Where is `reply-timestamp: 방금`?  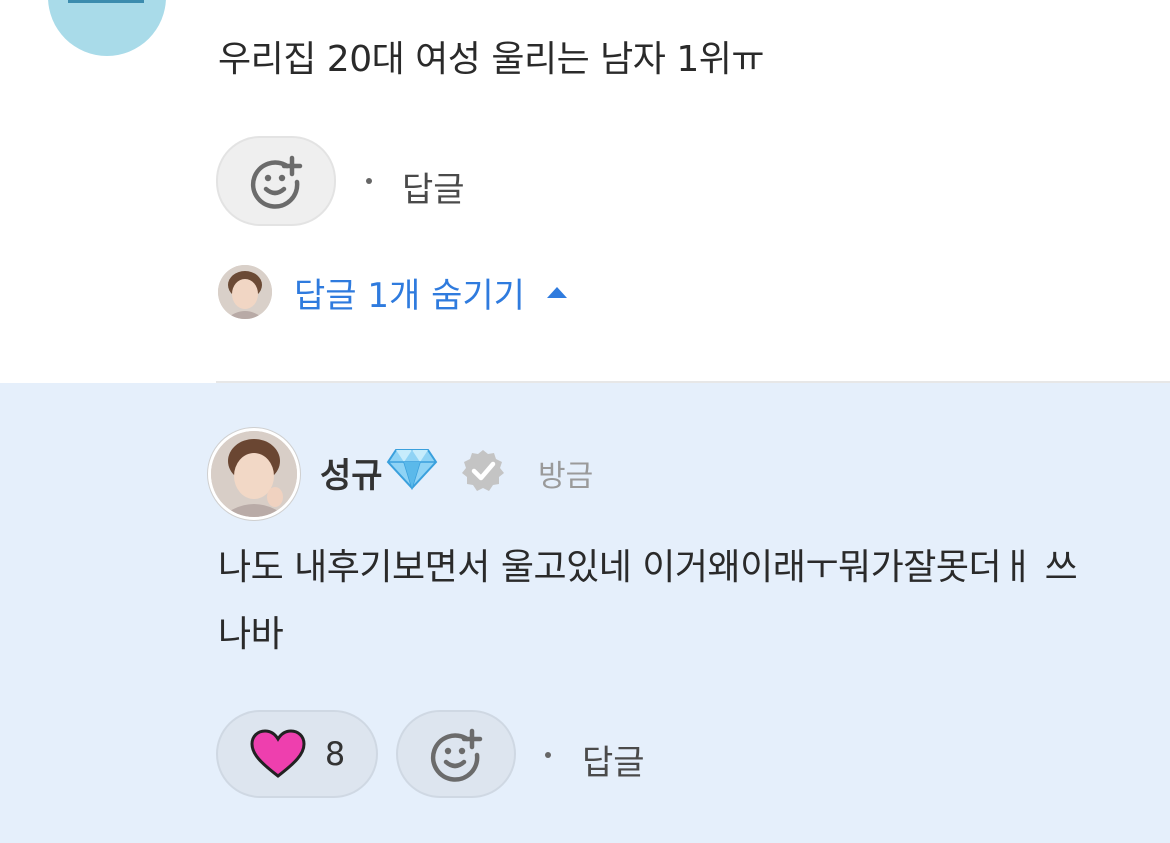
reply-timestamp: 방금 is located at coordinates (566, 476).